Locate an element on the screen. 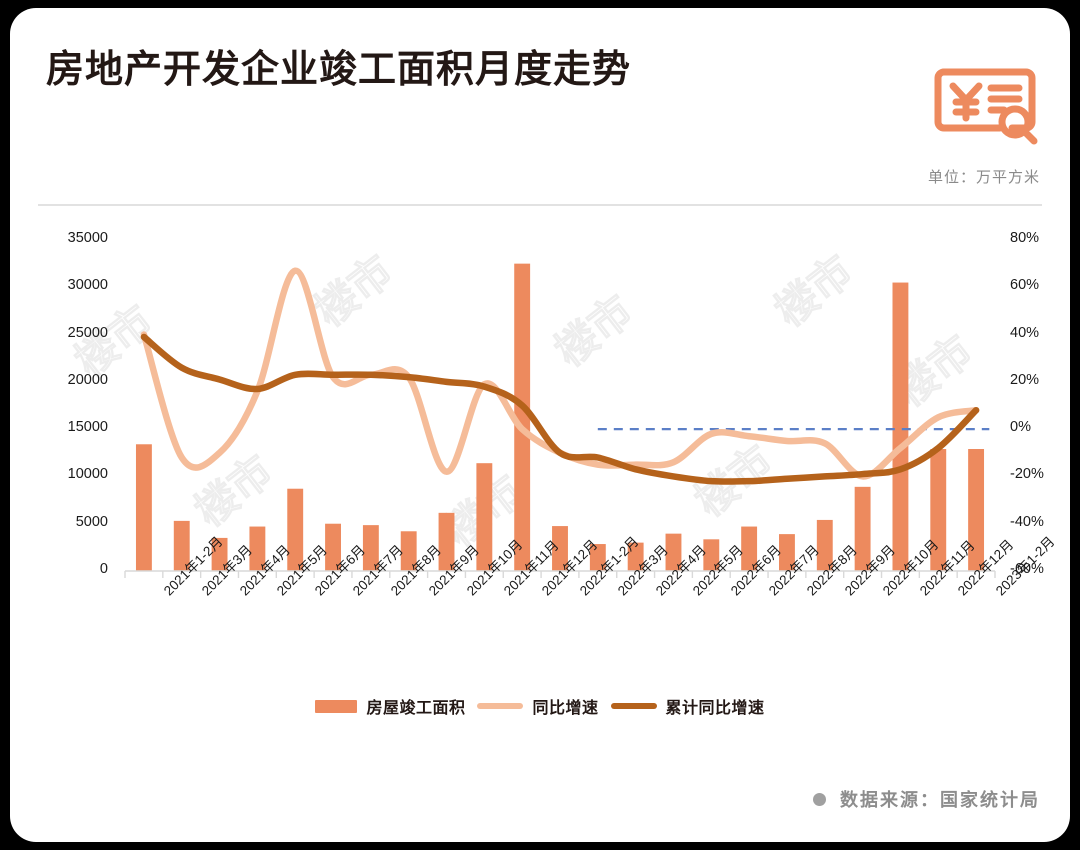 The image size is (1080, 850). yen-document-search-logo is located at coordinates (985, 100).